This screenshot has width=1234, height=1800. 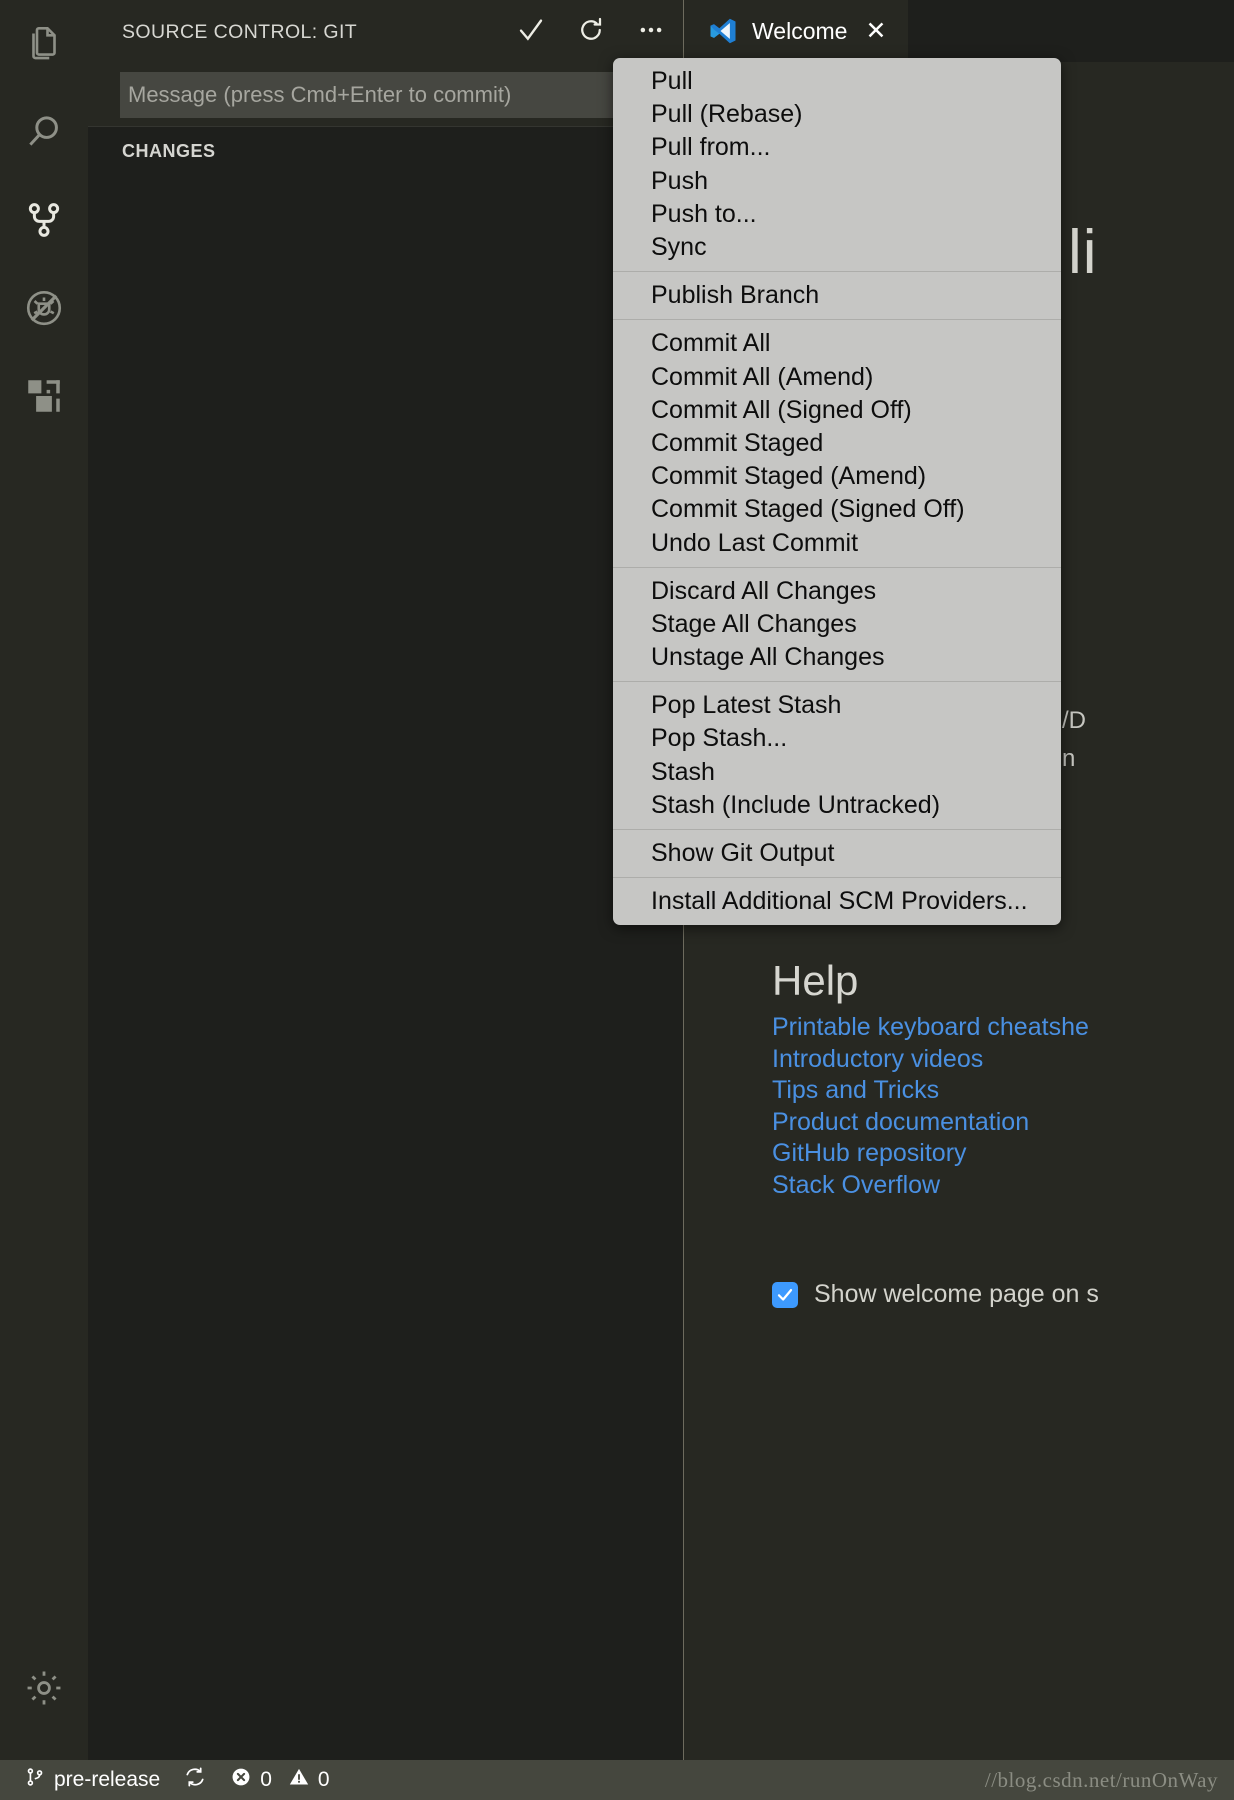 I want to click on commit-message-input, so click(x=370, y=95).